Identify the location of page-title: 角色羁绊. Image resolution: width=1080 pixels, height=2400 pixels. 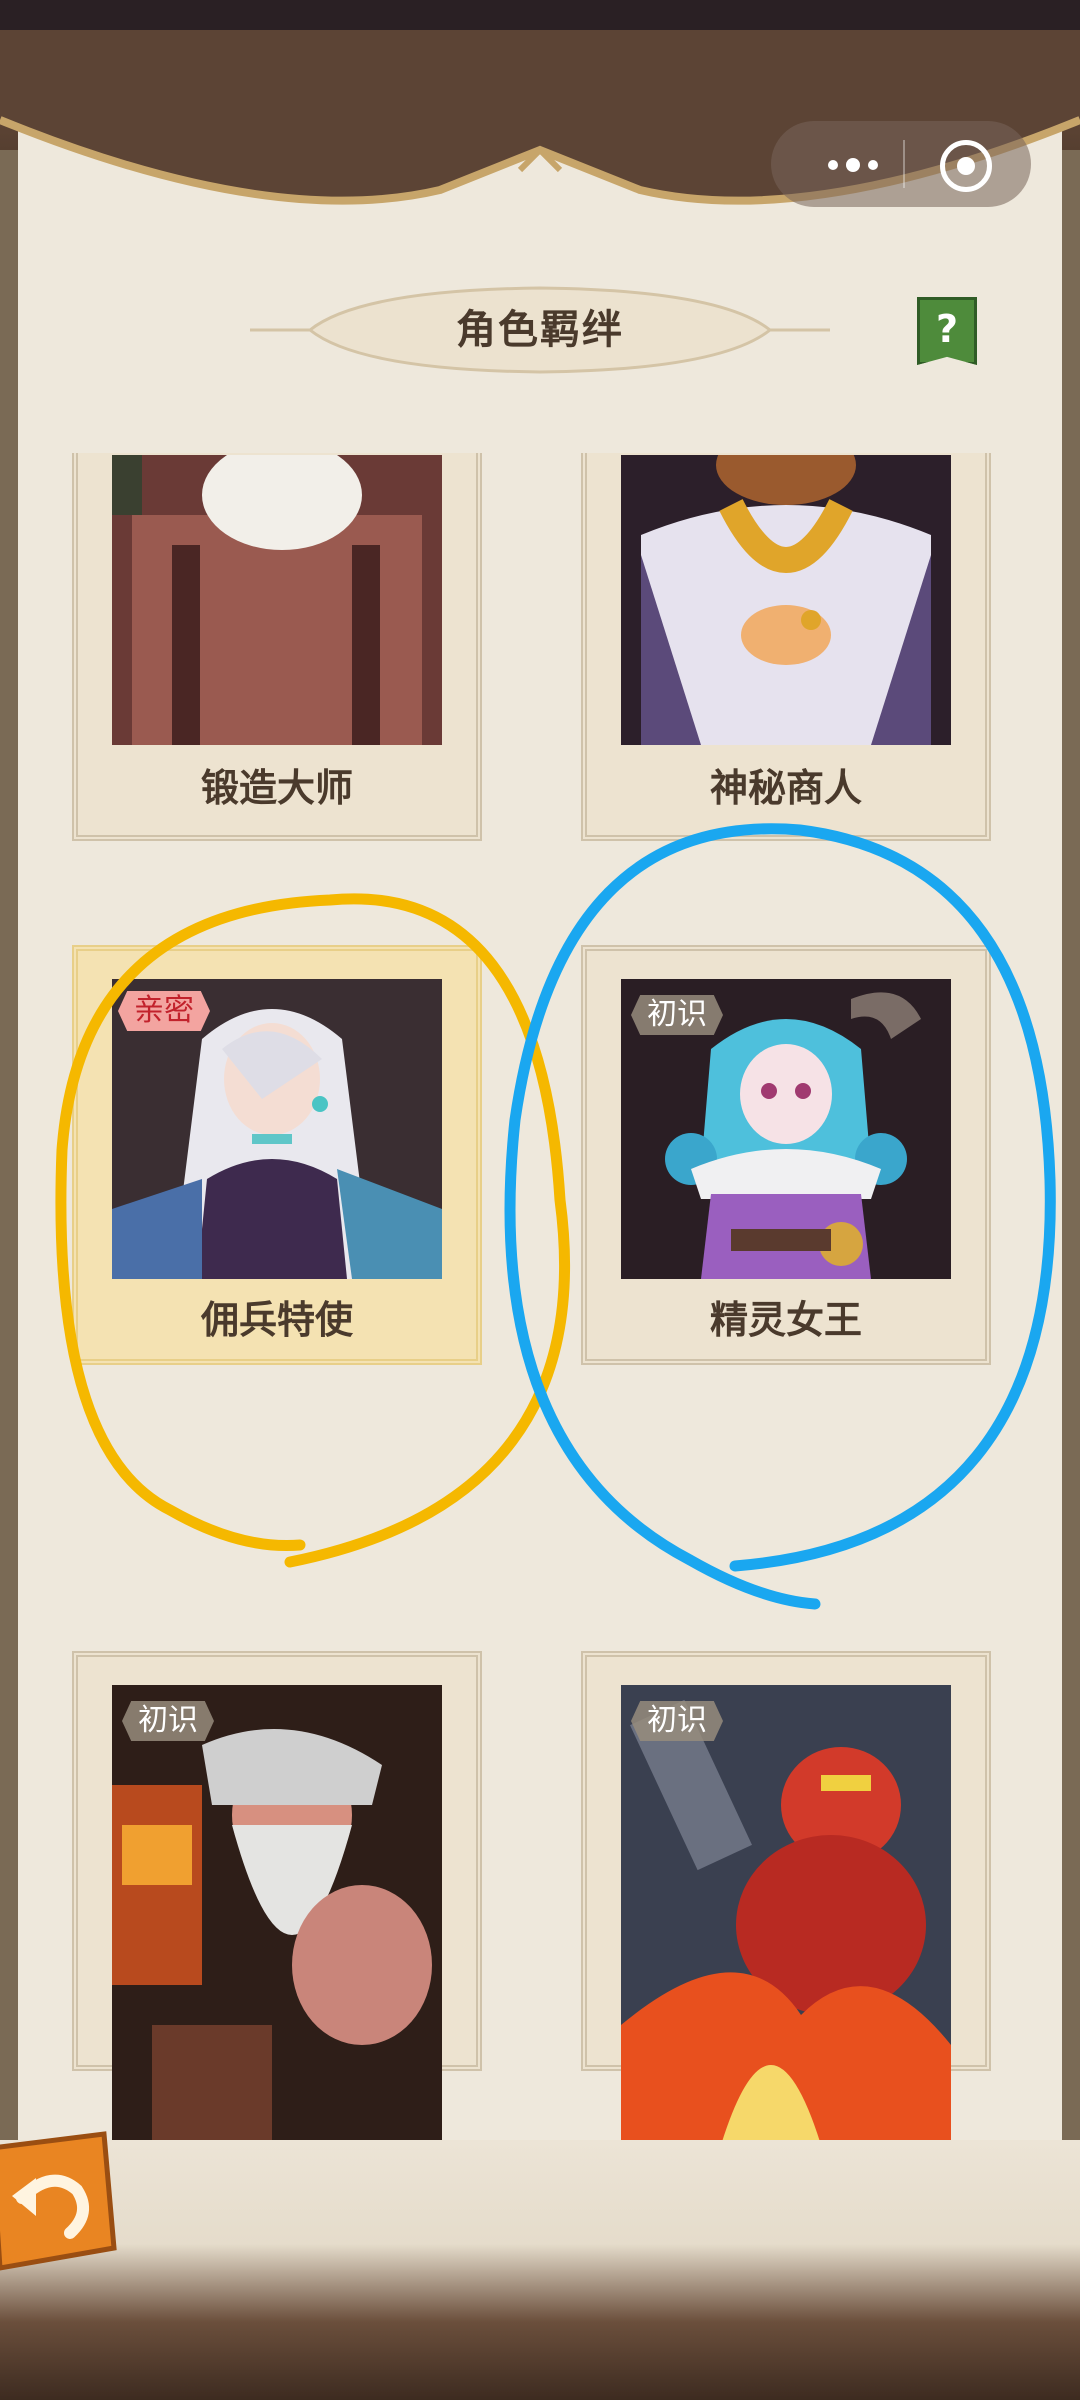
(540, 330).